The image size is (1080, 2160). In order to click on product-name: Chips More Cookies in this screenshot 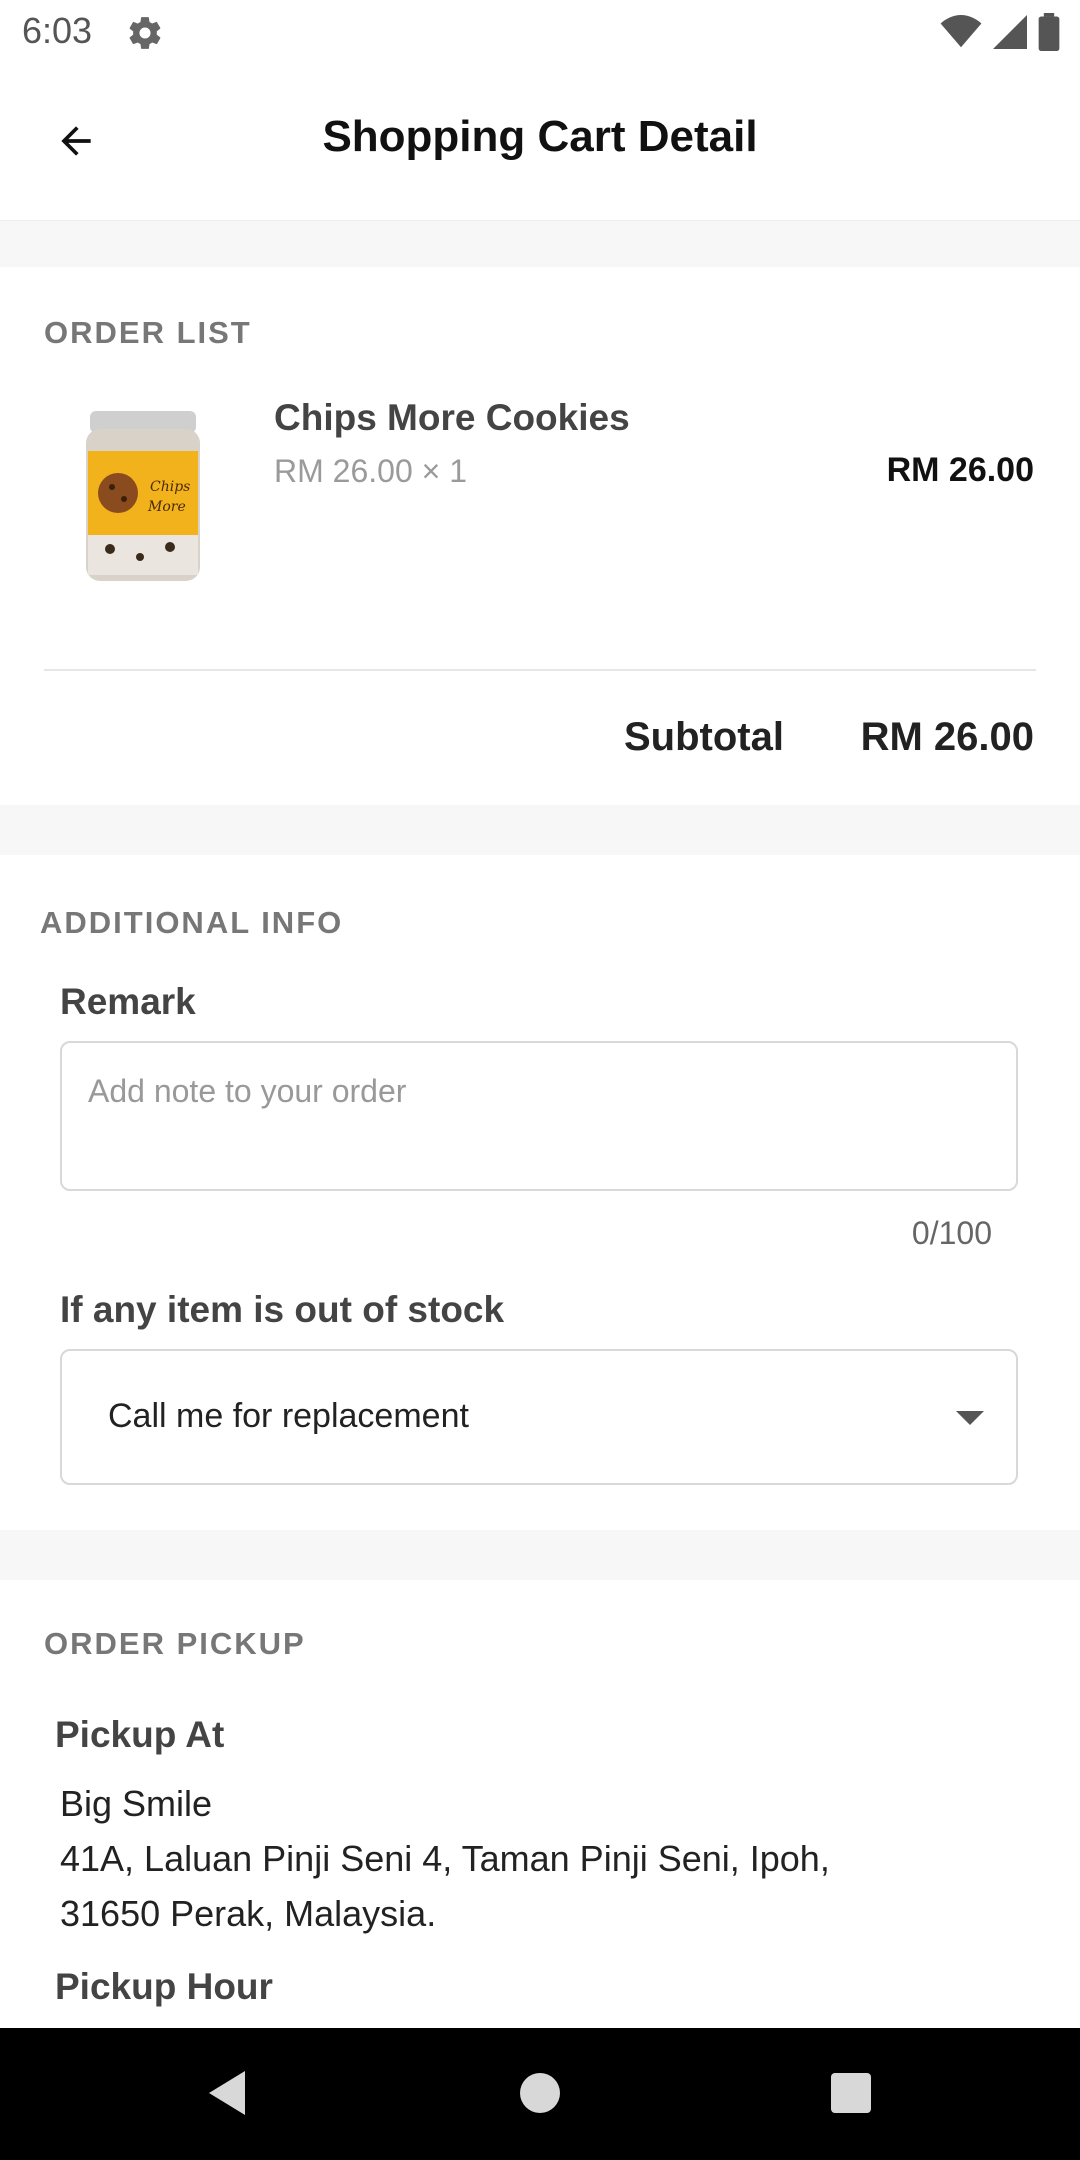, I will do `click(452, 417)`.